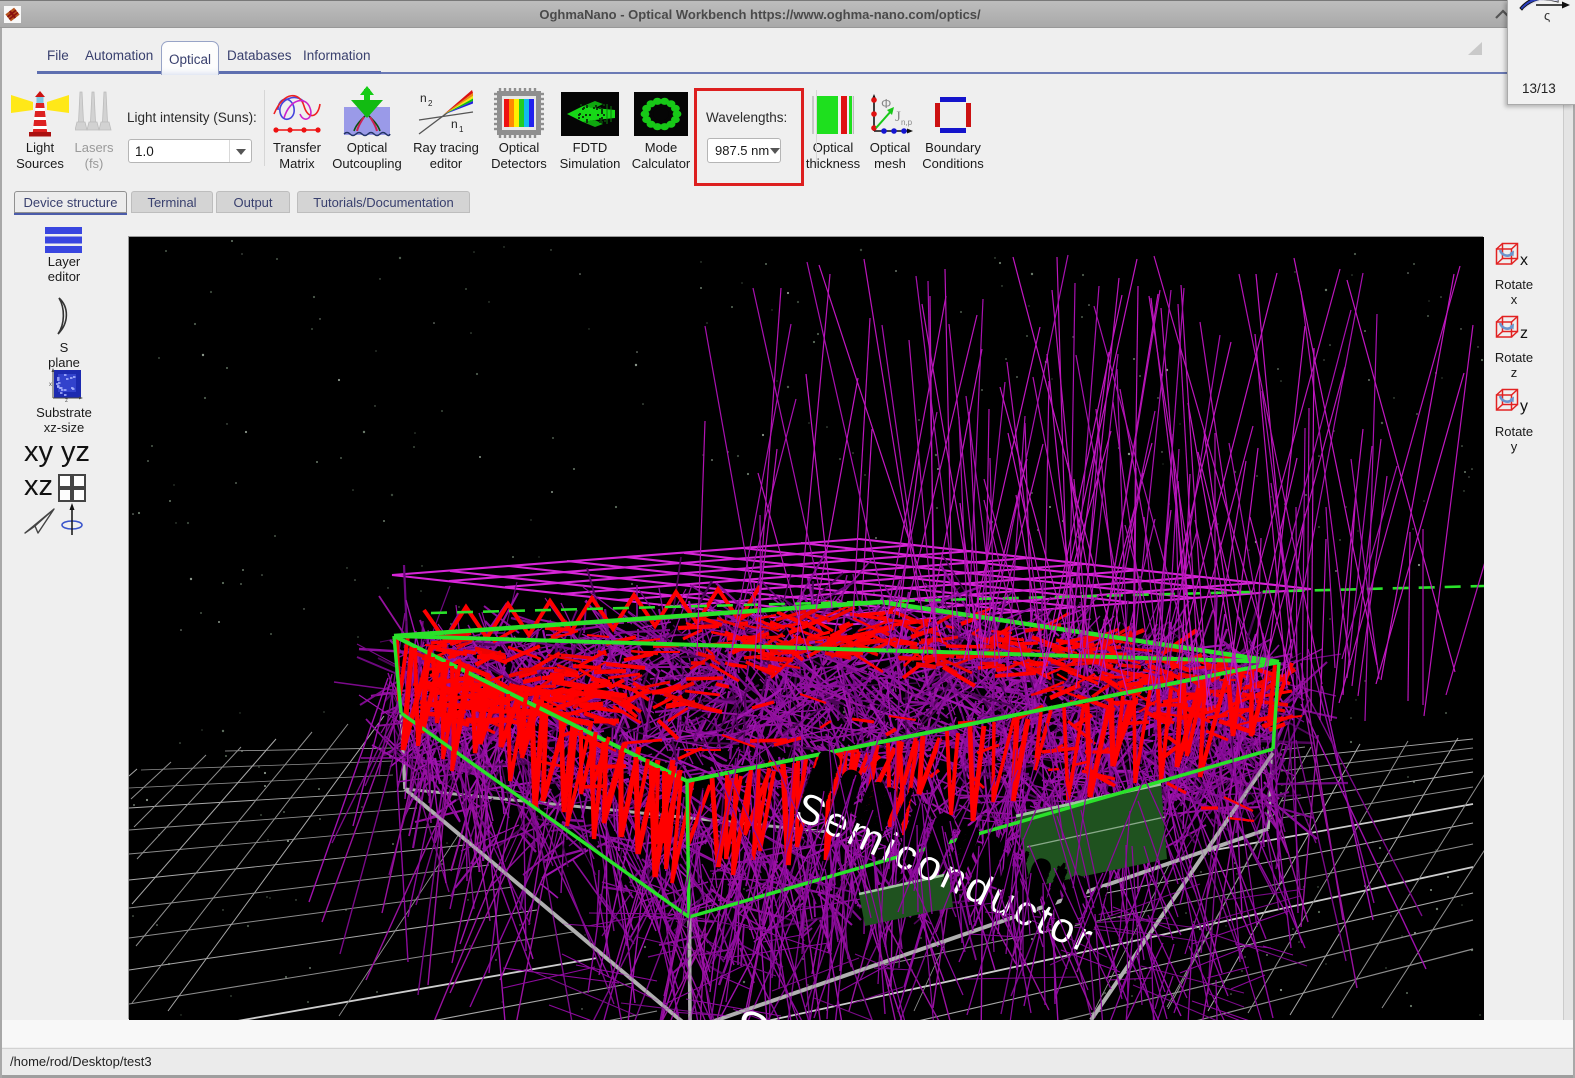 The image size is (1575, 1078). What do you see at coordinates (886, 103) in the screenshot?
I see `svg-text: Φ` at bounding box center [886, 103].